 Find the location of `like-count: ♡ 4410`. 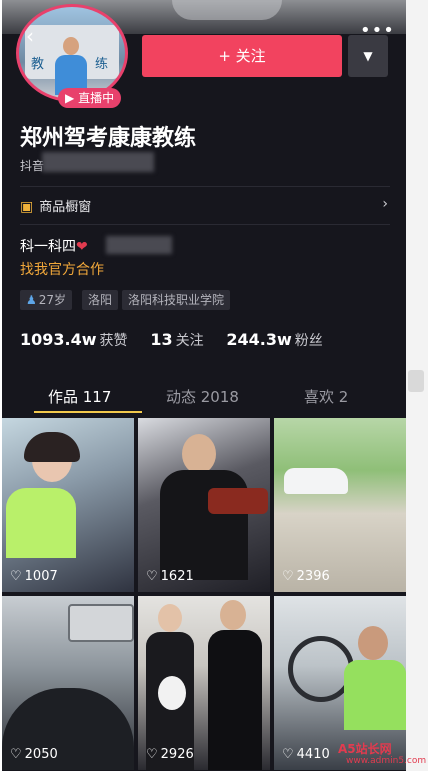

like-count: ♡ 4410 is located at coordinates (306, 754).